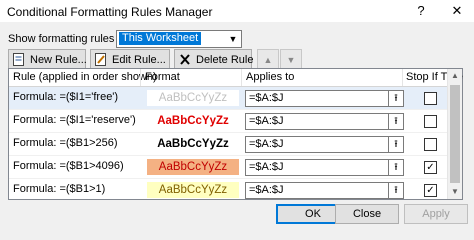 This screenshot has height=240, width=474. I want to click on delete-icon, so click(185, 59).